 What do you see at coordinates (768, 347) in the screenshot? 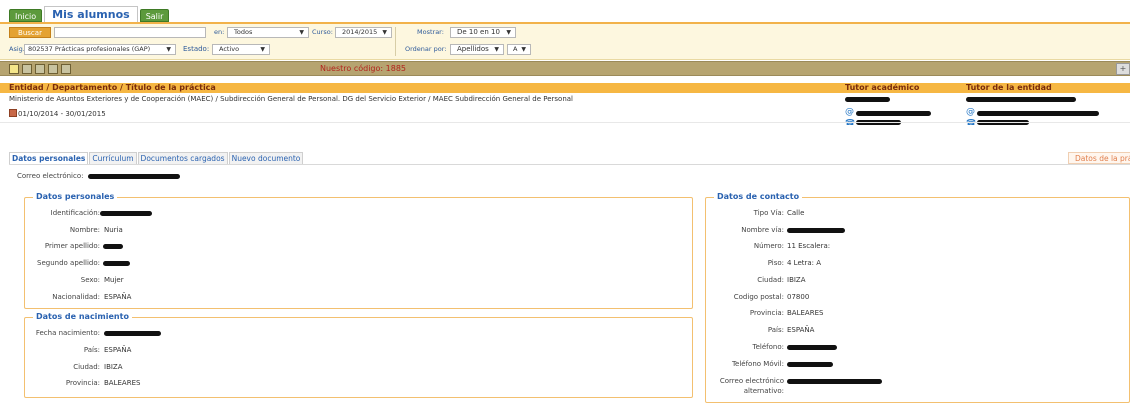
I see `field-label: Teléfono:` at bounding box center [768, 347].